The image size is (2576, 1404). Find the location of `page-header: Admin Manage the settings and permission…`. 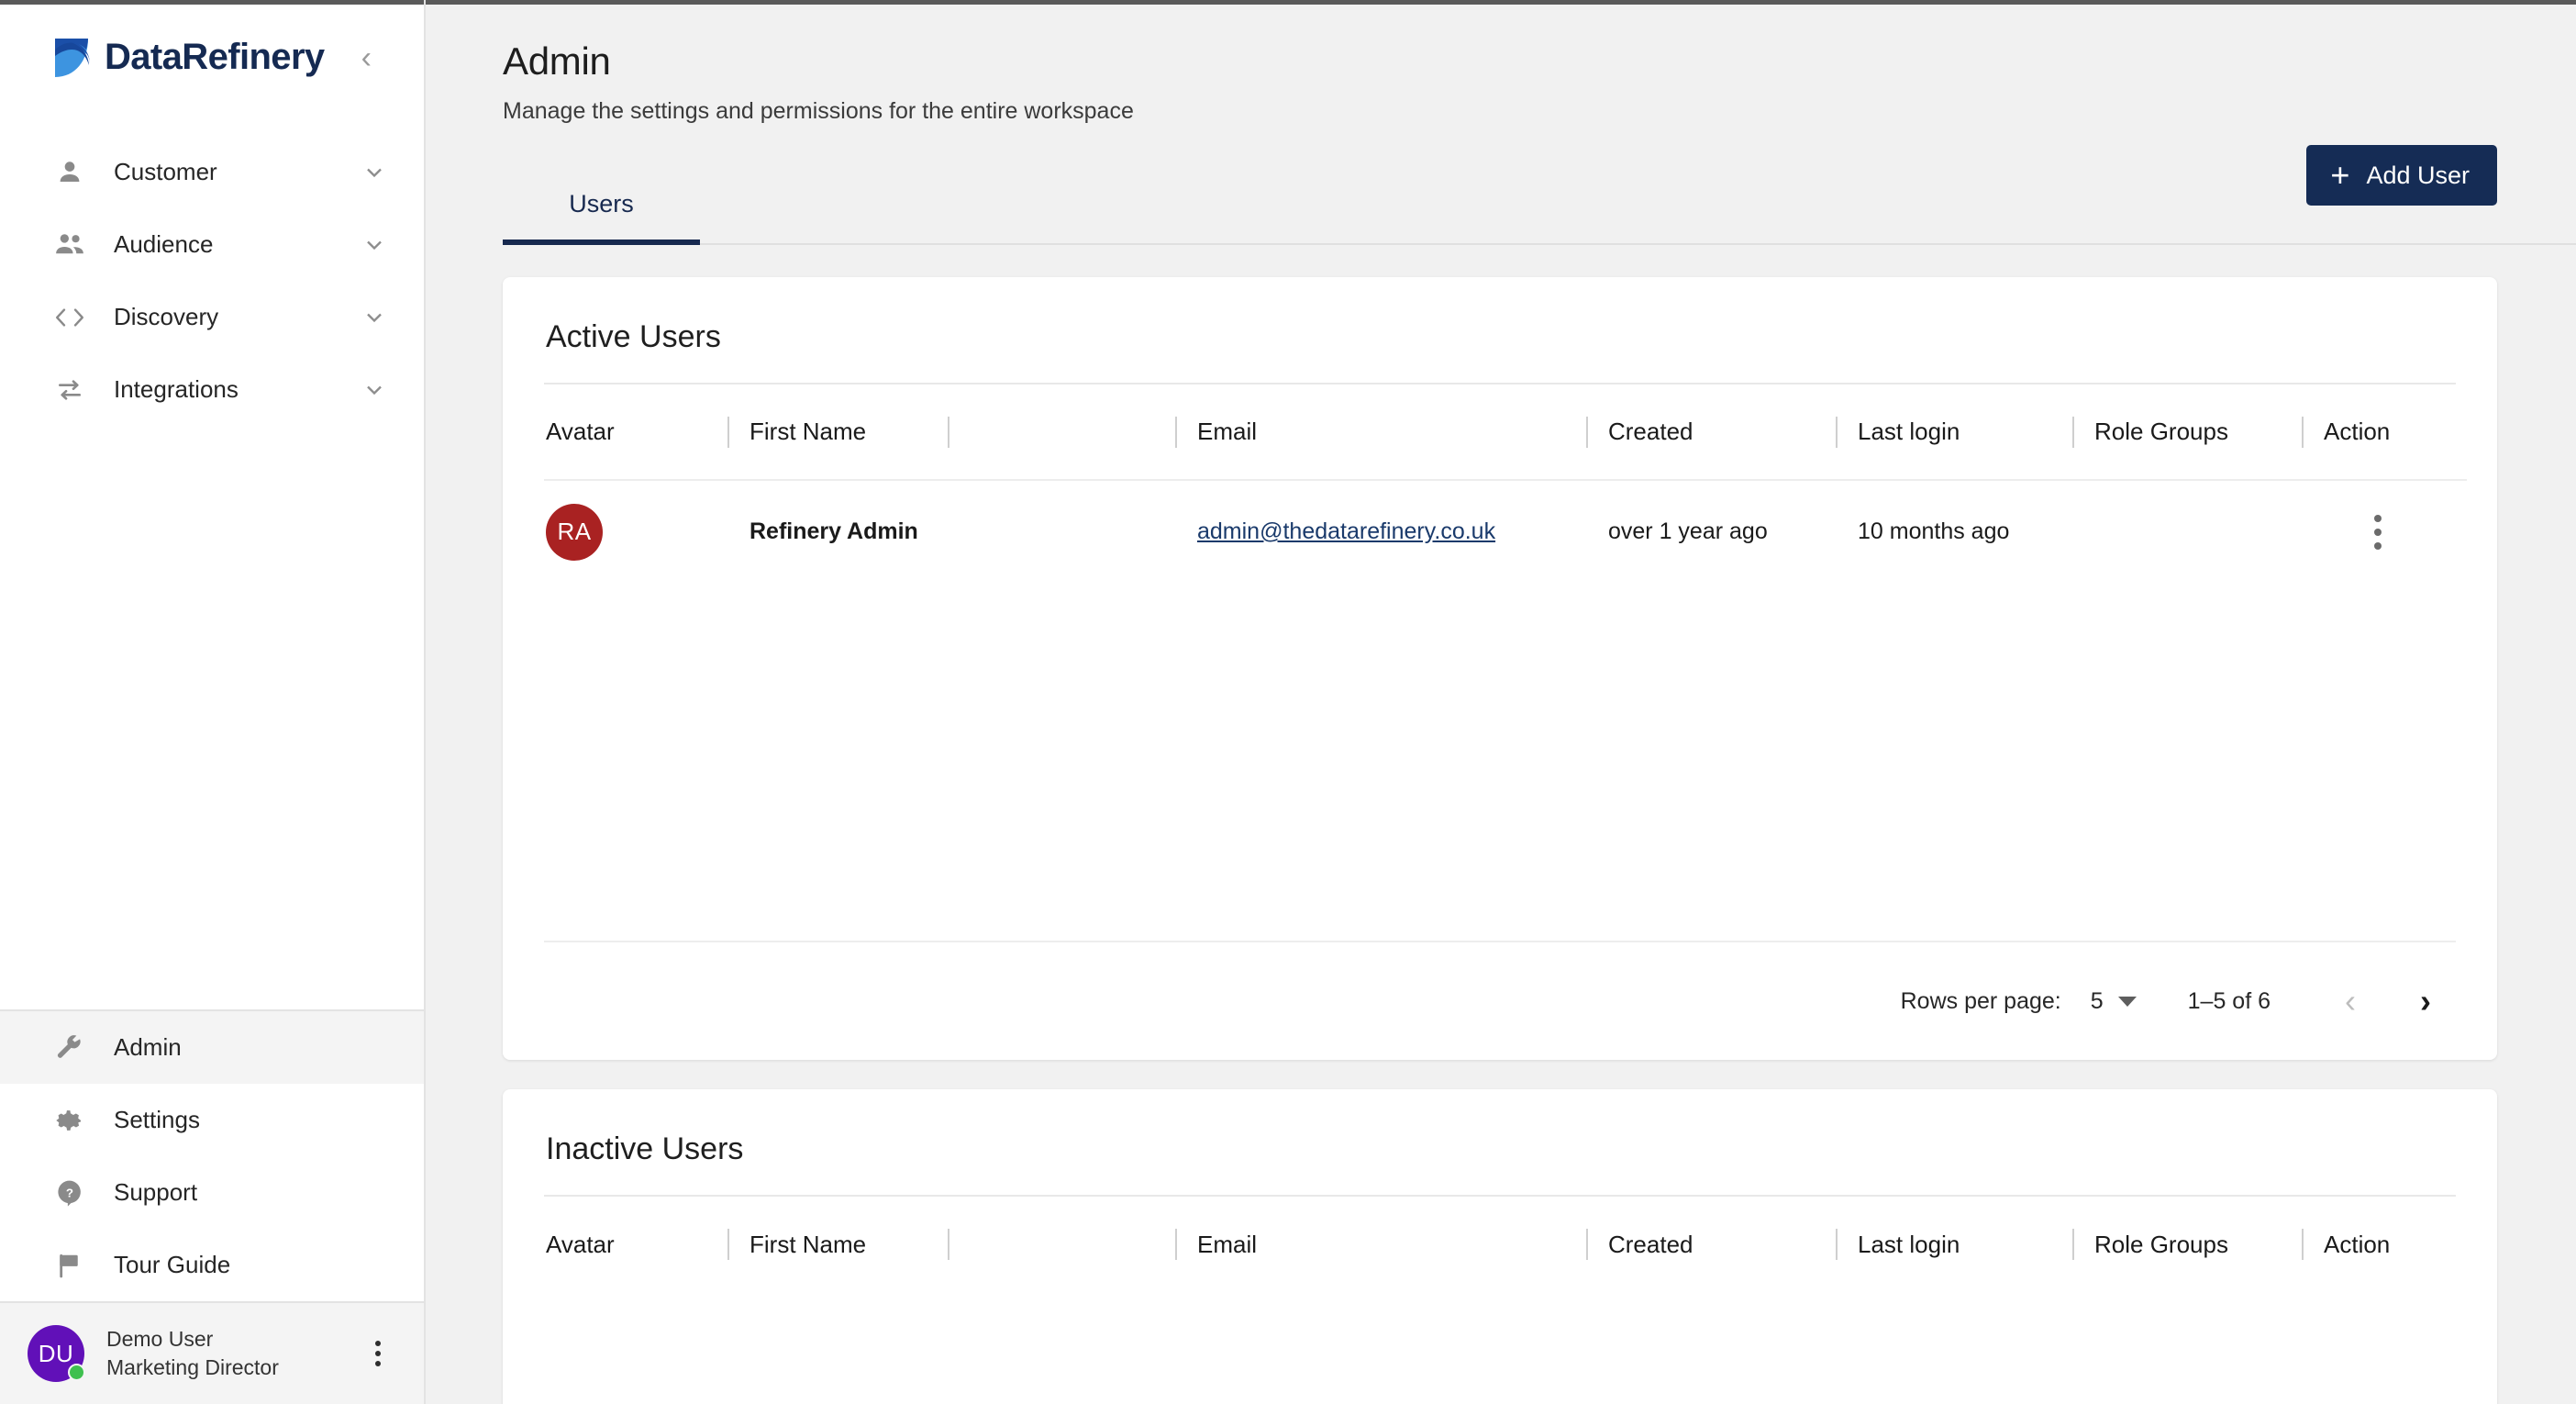

page-header: Admin Manage the settings and permission… is located at coordinates (1501, 65).